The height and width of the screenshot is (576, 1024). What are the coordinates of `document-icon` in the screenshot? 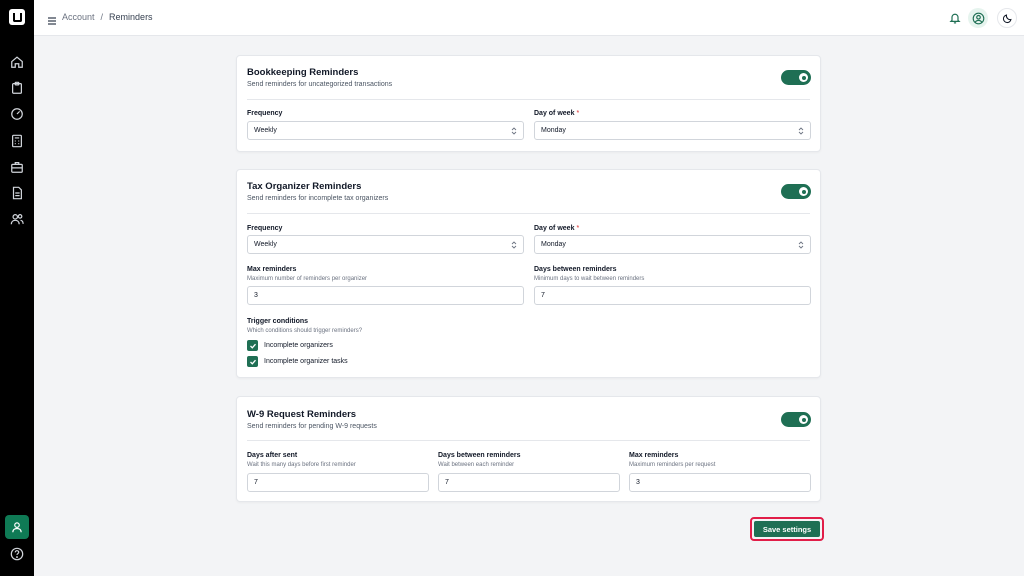 It's located at (17, 193).